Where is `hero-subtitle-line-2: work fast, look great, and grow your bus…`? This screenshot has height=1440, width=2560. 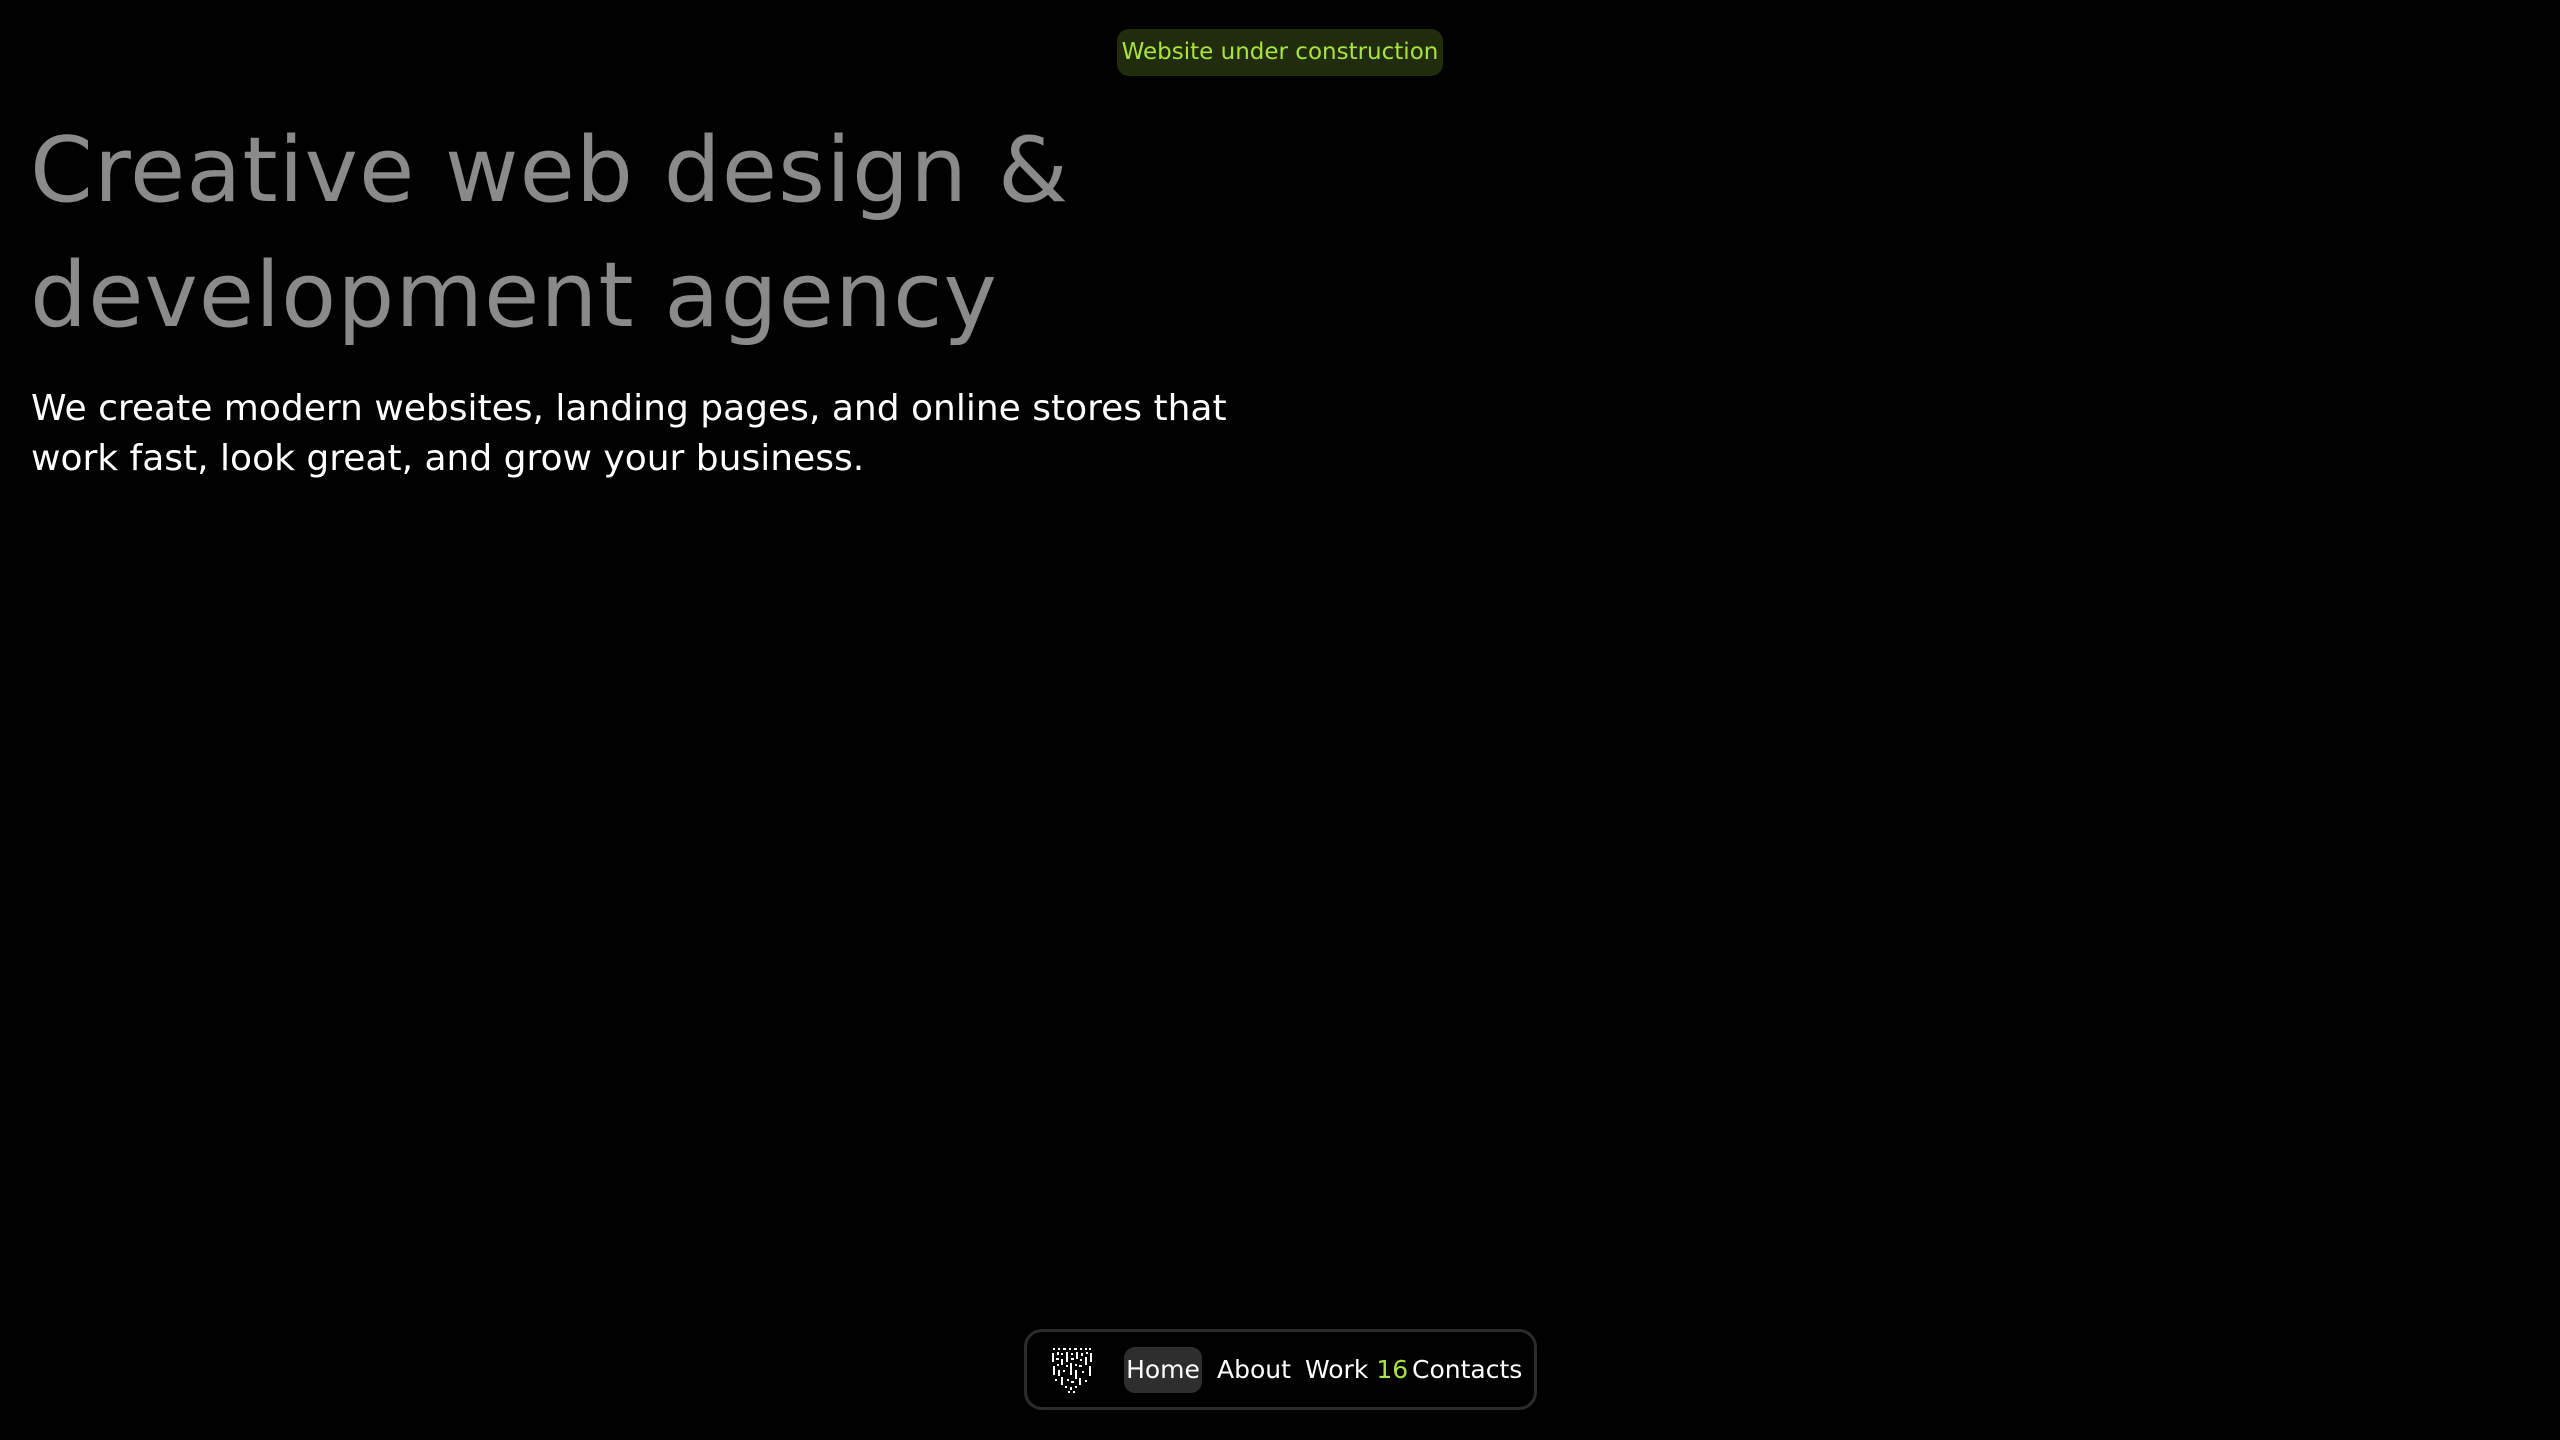
hero-subtitle-line-2: work fast, look great, and grow your bus… is located at coordinates (448, 458).